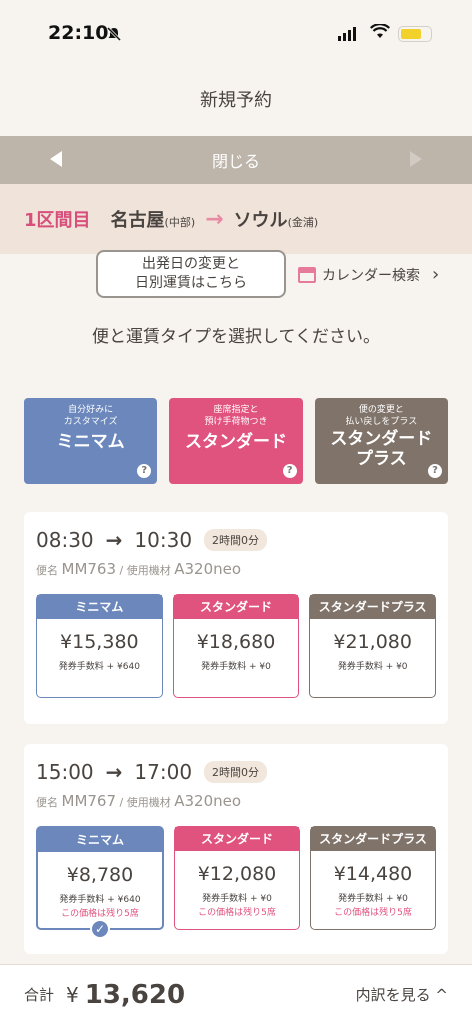 The image size is (472, 1024). I want to click on depart-time: 15:00, so click(65, 772).